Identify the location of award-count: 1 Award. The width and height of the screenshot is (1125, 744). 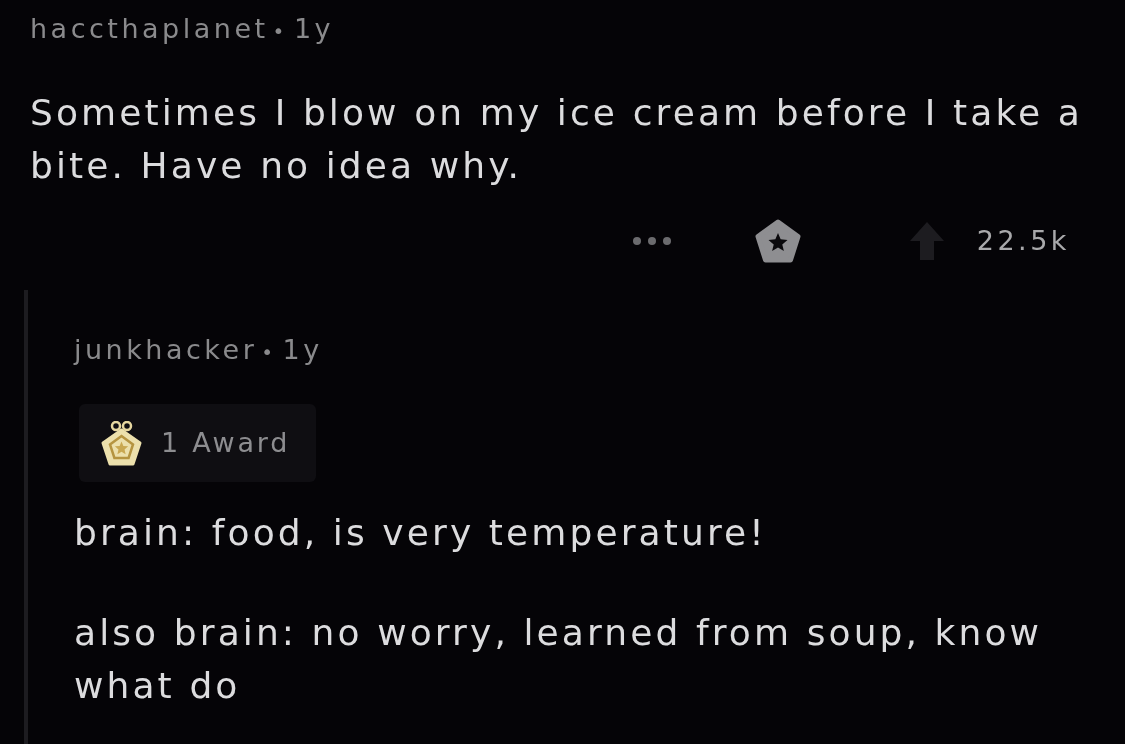
(226, 443).